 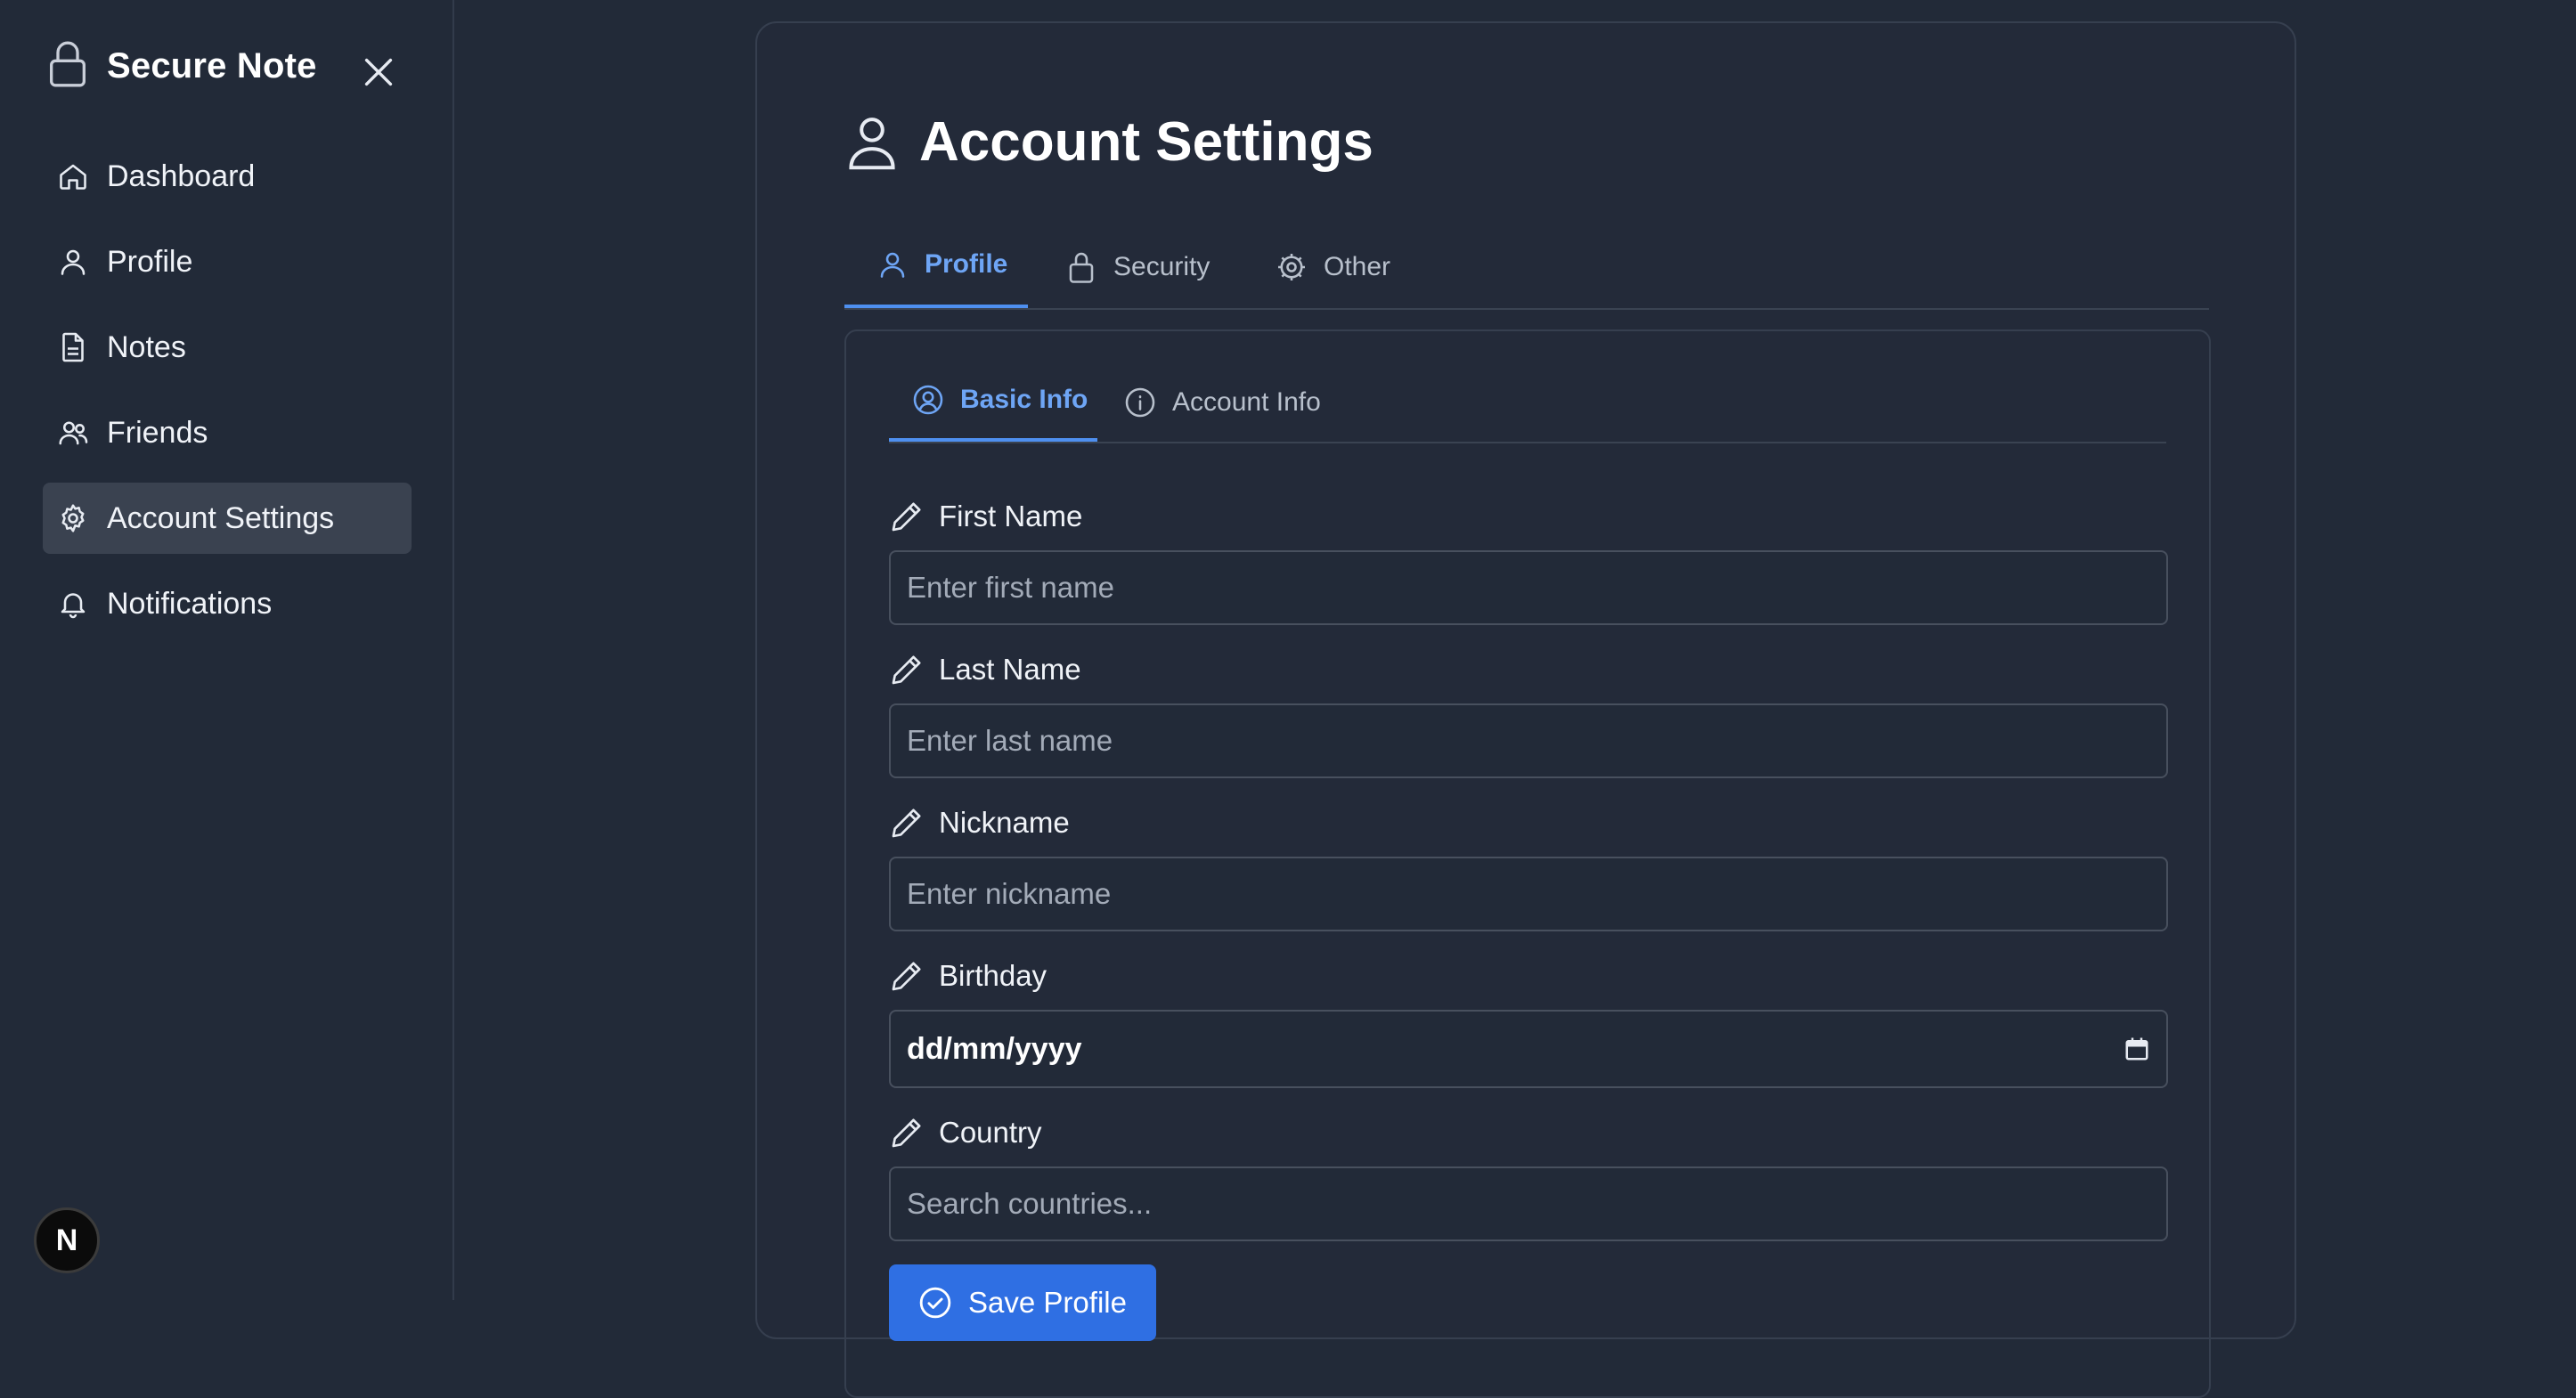 What do you see at coordinates (1357, 266) in the screenshot?
I see `tab-label: Other` at bounding box center [1357, 266].